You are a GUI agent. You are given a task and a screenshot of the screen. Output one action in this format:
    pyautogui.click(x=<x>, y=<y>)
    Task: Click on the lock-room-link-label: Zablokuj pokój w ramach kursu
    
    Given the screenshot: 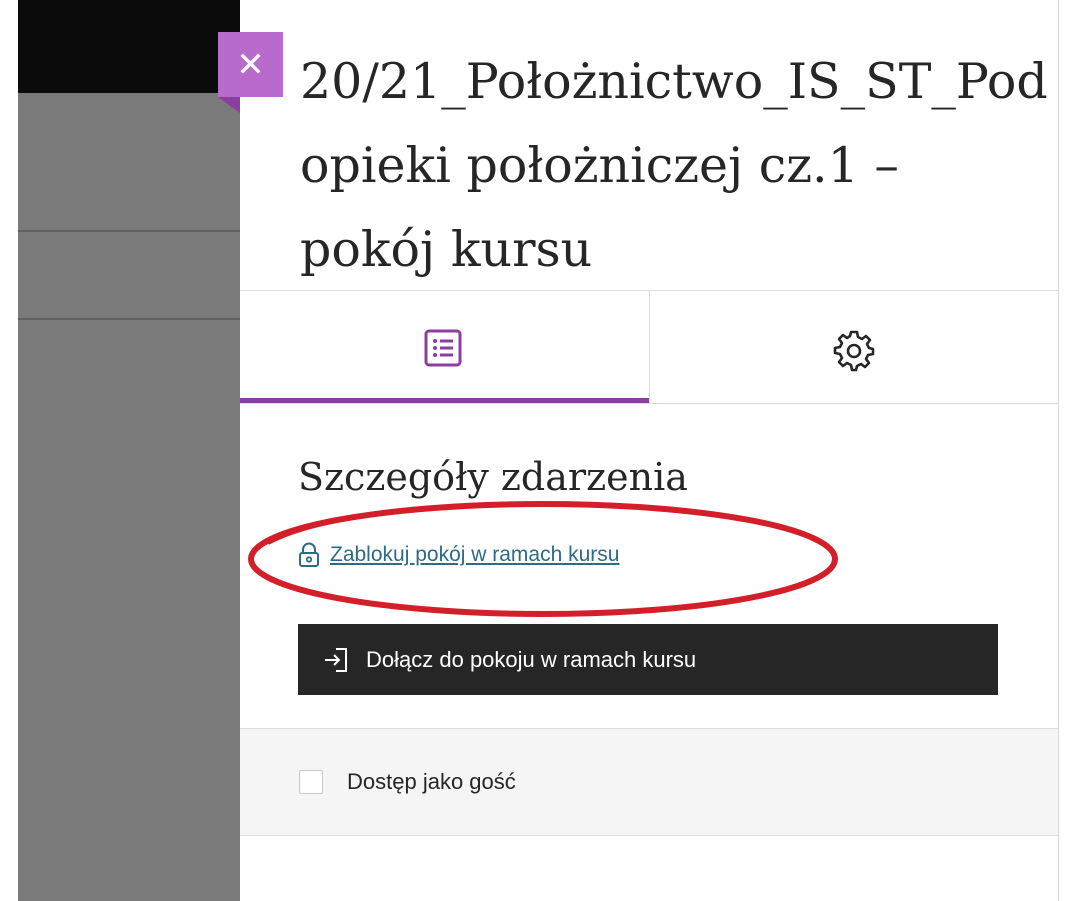 What is the action you would take?
    pyautogui.click(x=475, y=554)
    